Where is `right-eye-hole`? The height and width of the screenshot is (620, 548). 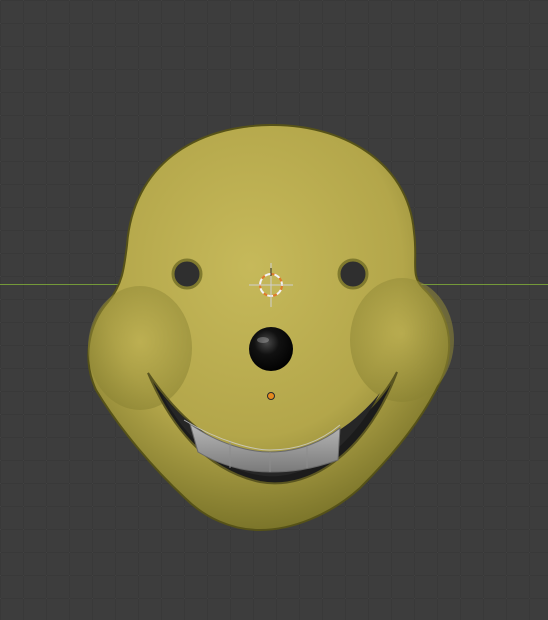
right-eye-hole is located at coordinates (353, 274).